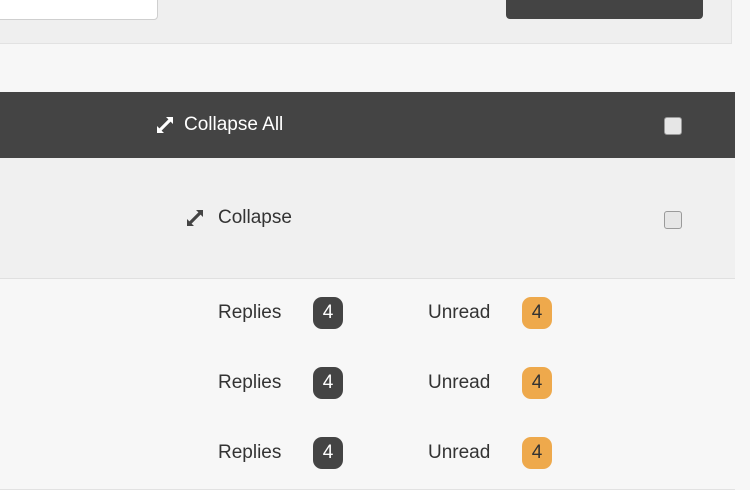 Image resolution: width=750 pixels, height=490 pixels. What do you see at coordinates (366, 22) in the screenshot?
I see `filter-panel` at bounding box center [366, 22].